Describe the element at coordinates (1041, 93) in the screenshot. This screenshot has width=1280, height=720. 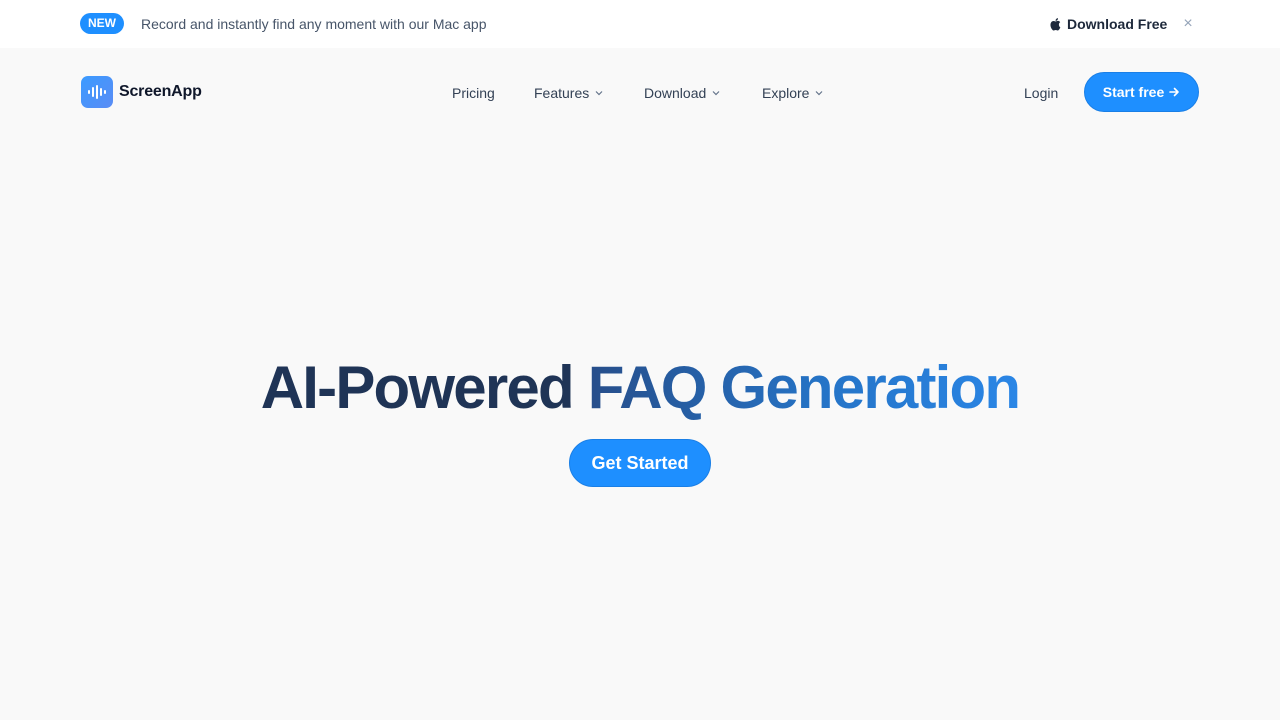
I see `login-link: Login` at that location.